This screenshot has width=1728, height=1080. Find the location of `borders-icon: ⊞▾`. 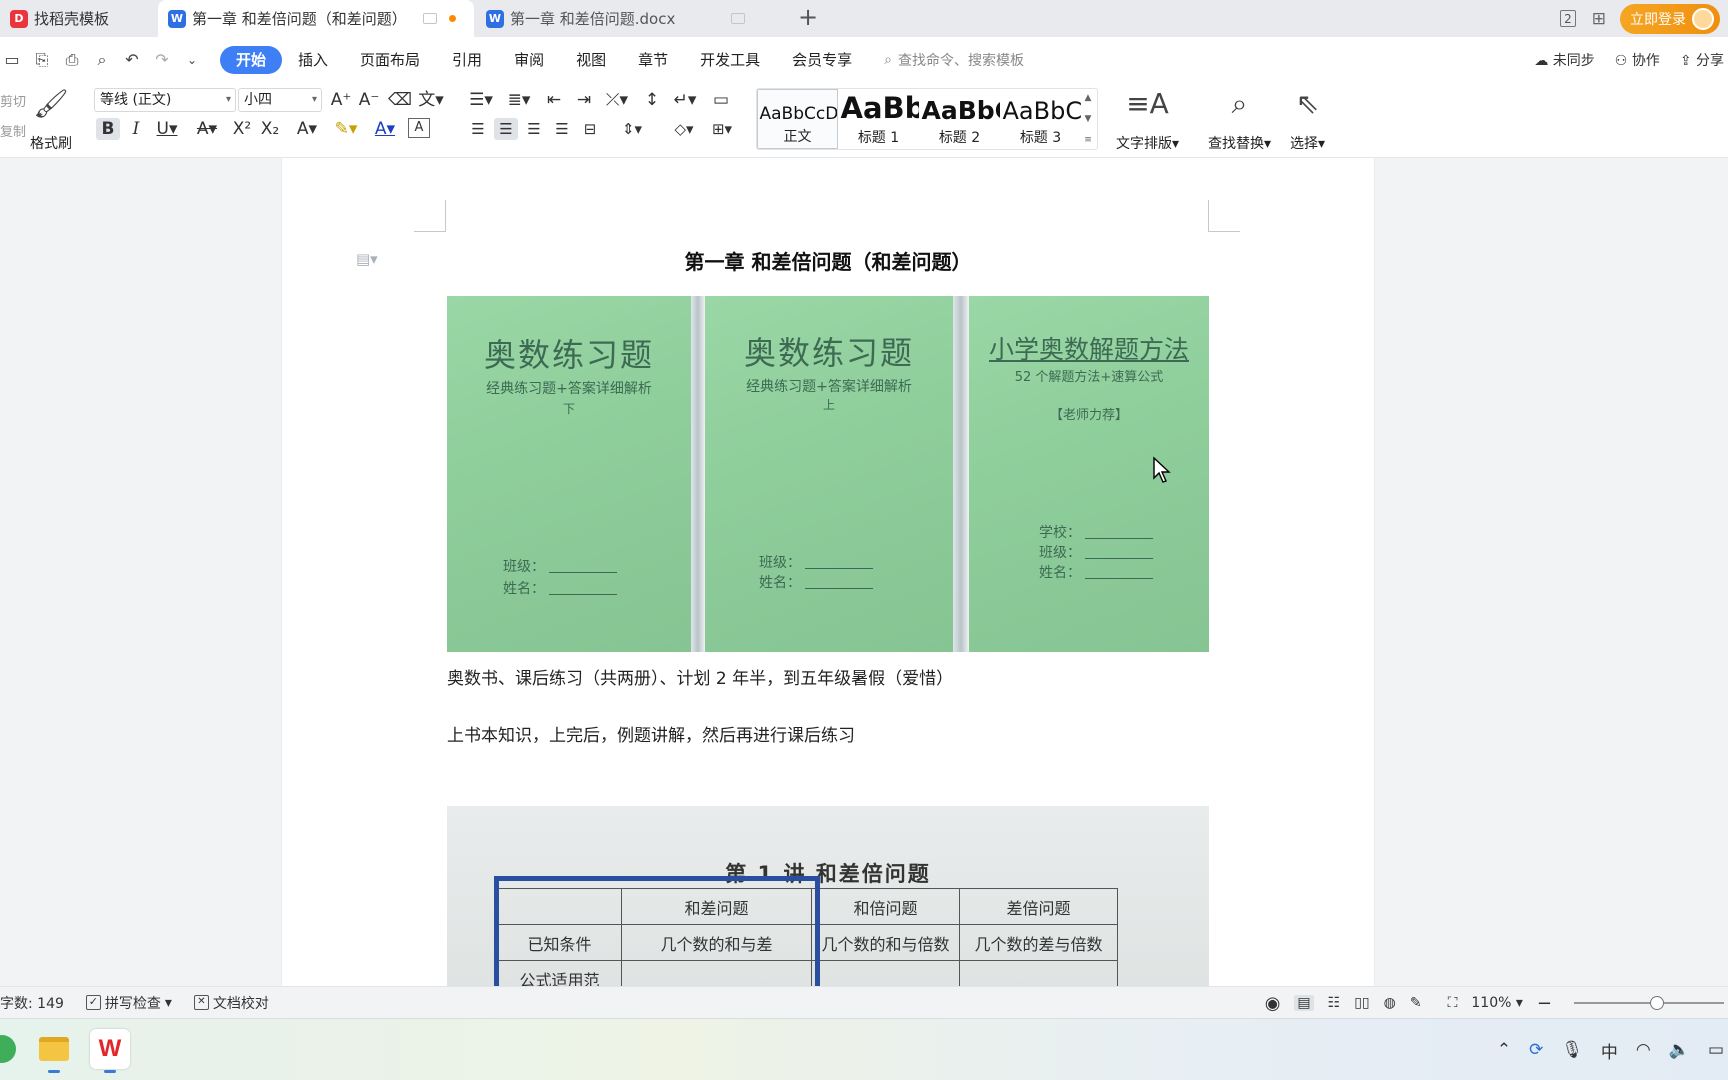

borders-icon: ⊞▾ is located at coordinates (722, 129).